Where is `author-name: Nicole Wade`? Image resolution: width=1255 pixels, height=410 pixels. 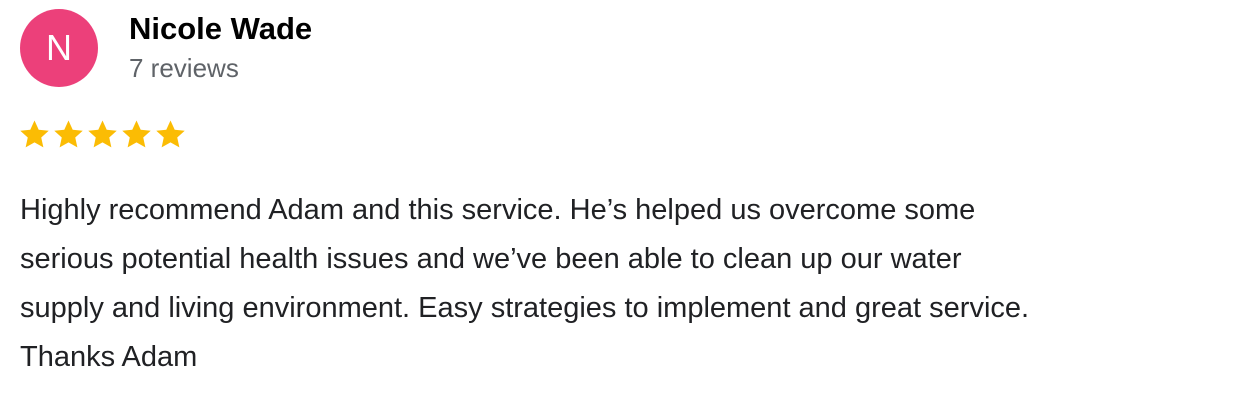
author-name: Nicole Wade is located at coordinates (220, 29).